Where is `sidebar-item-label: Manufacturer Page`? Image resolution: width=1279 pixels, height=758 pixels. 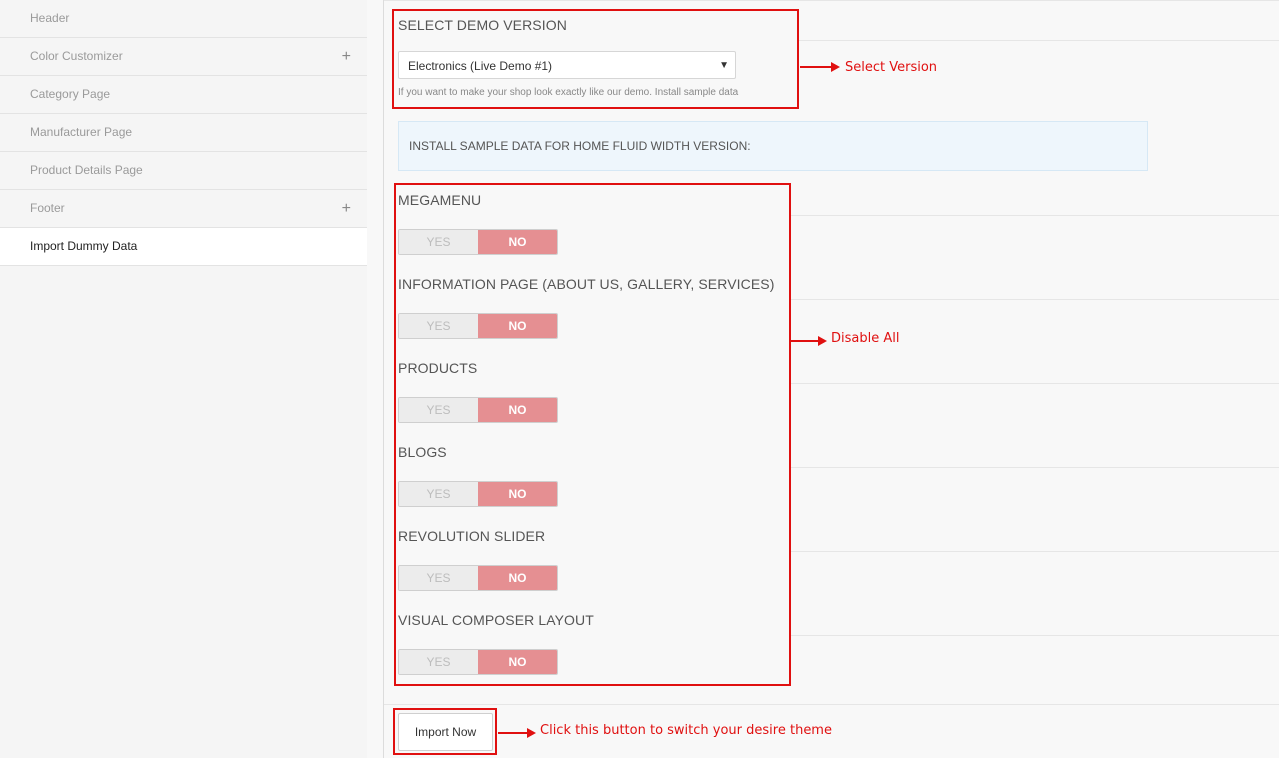 sidebar-item-label: Manufacturer Page is located at coordinates (81, 132).